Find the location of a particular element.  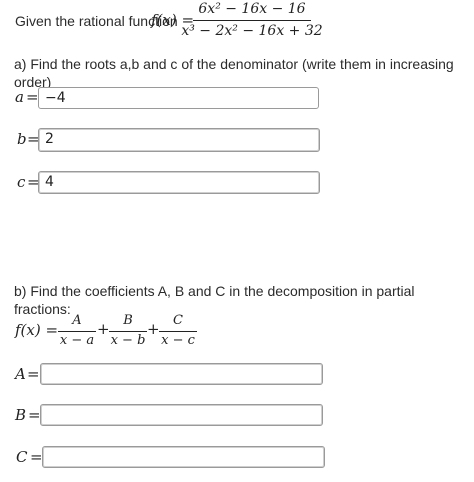

term-a-numerator: A is located at coordinates (77, 320).